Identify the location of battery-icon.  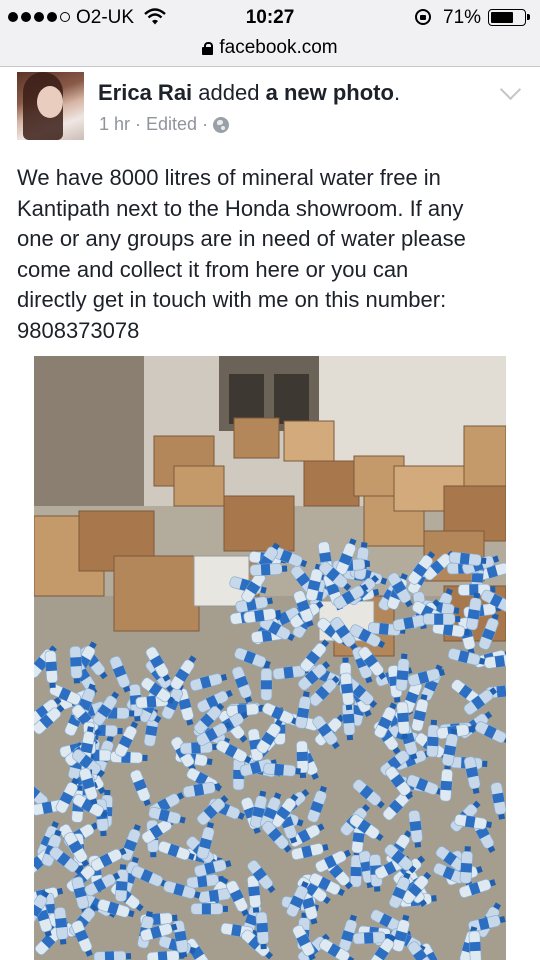
(509, 17).